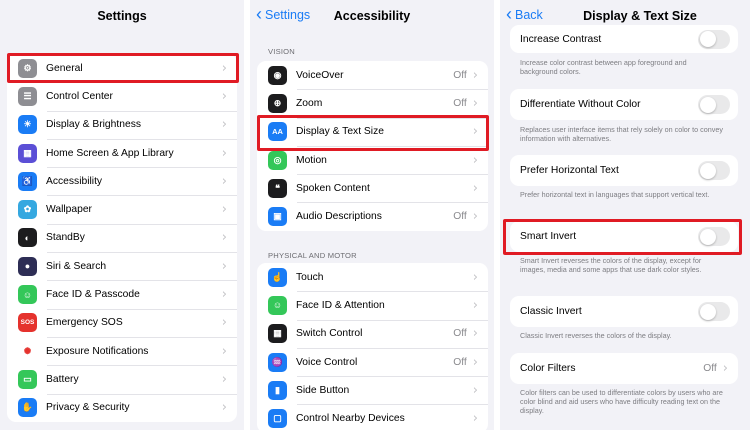  Describe the element at coordinates (122, 68) in the screenshot. I see `settings-item-general: ⚙ General ›` at that location.